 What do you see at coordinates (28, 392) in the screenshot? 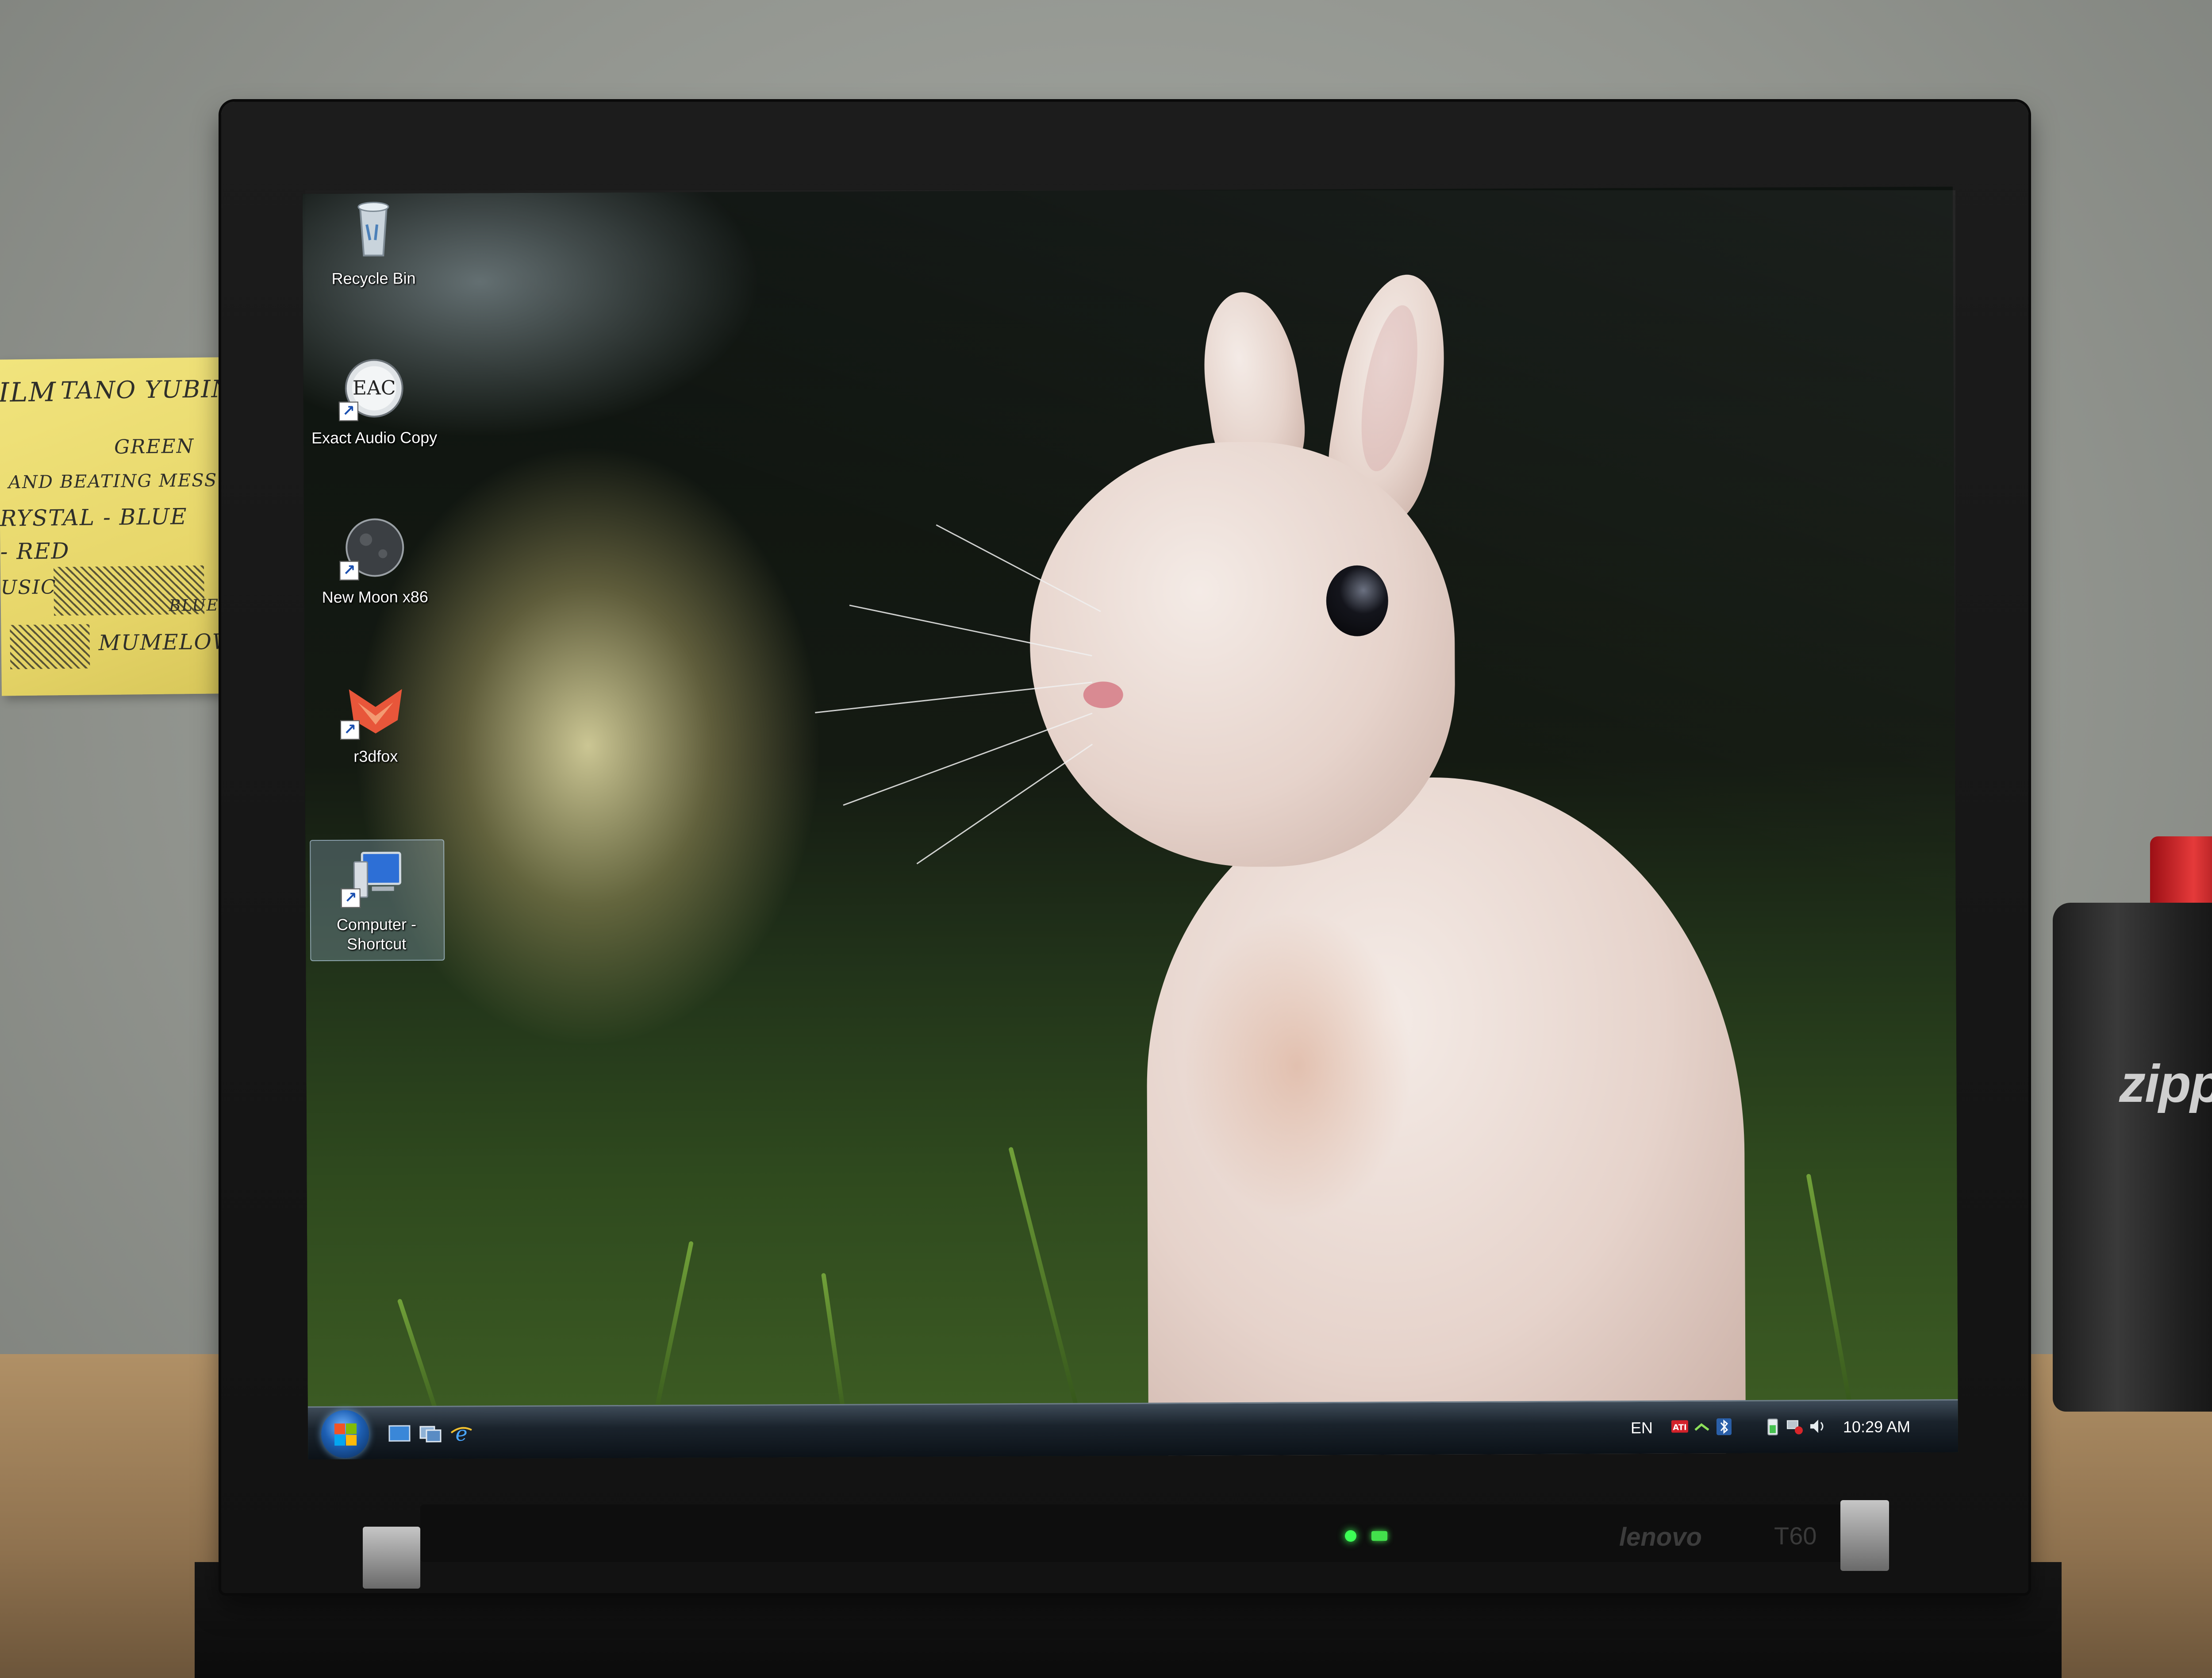
I see `note-line: ILM` at bounding box center [28, 392].